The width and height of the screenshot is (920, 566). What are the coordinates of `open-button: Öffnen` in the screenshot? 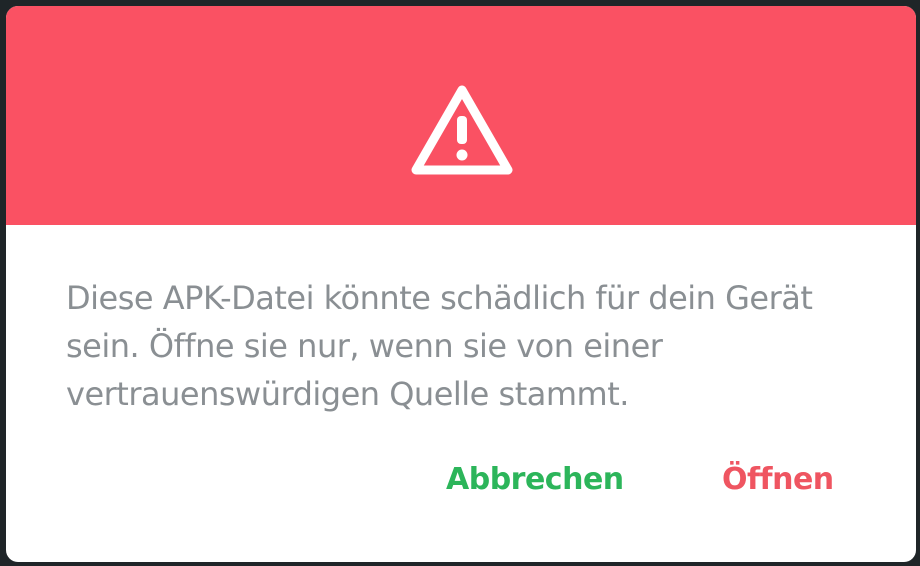 It's located at (782, 480).